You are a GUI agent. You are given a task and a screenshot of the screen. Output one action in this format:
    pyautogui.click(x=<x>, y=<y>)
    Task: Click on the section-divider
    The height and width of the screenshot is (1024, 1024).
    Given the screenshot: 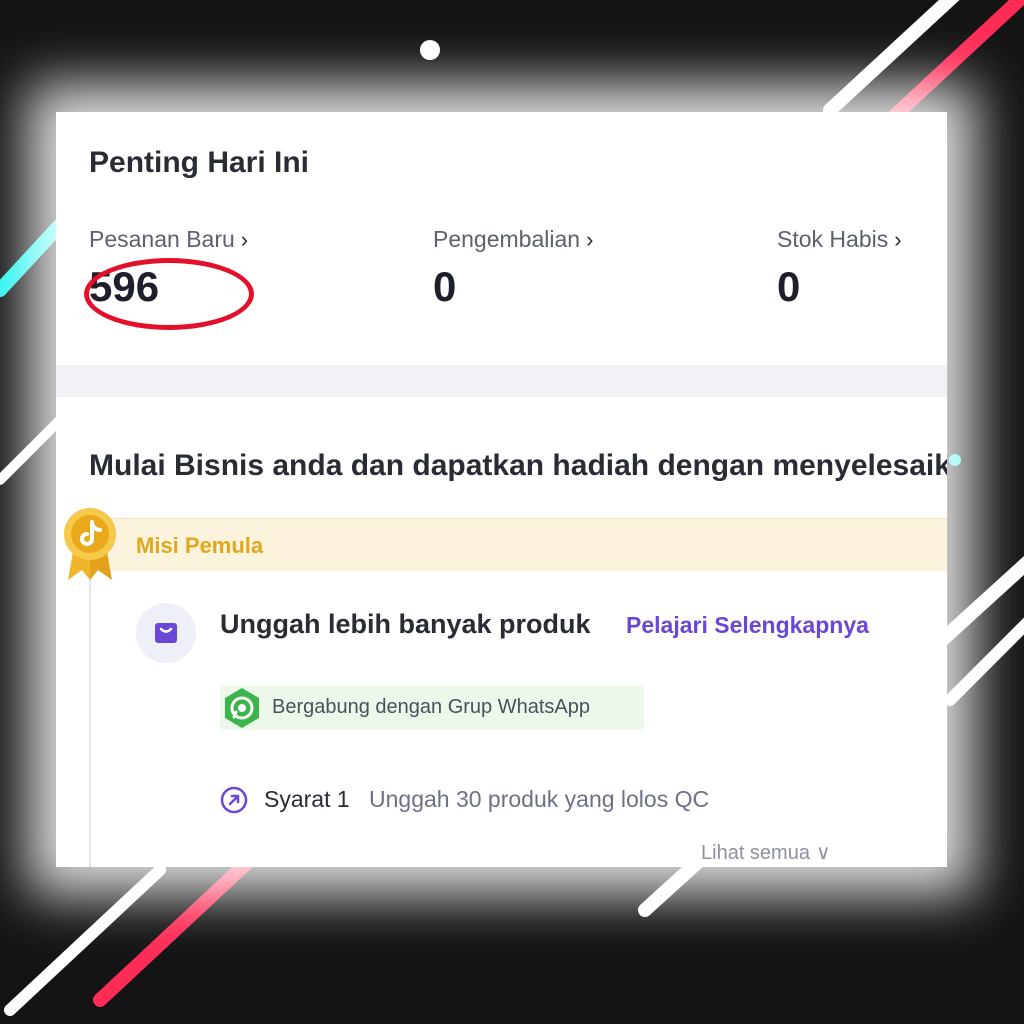 What is the action you would take?
    pyautogui.click(x=501, y=381)
    